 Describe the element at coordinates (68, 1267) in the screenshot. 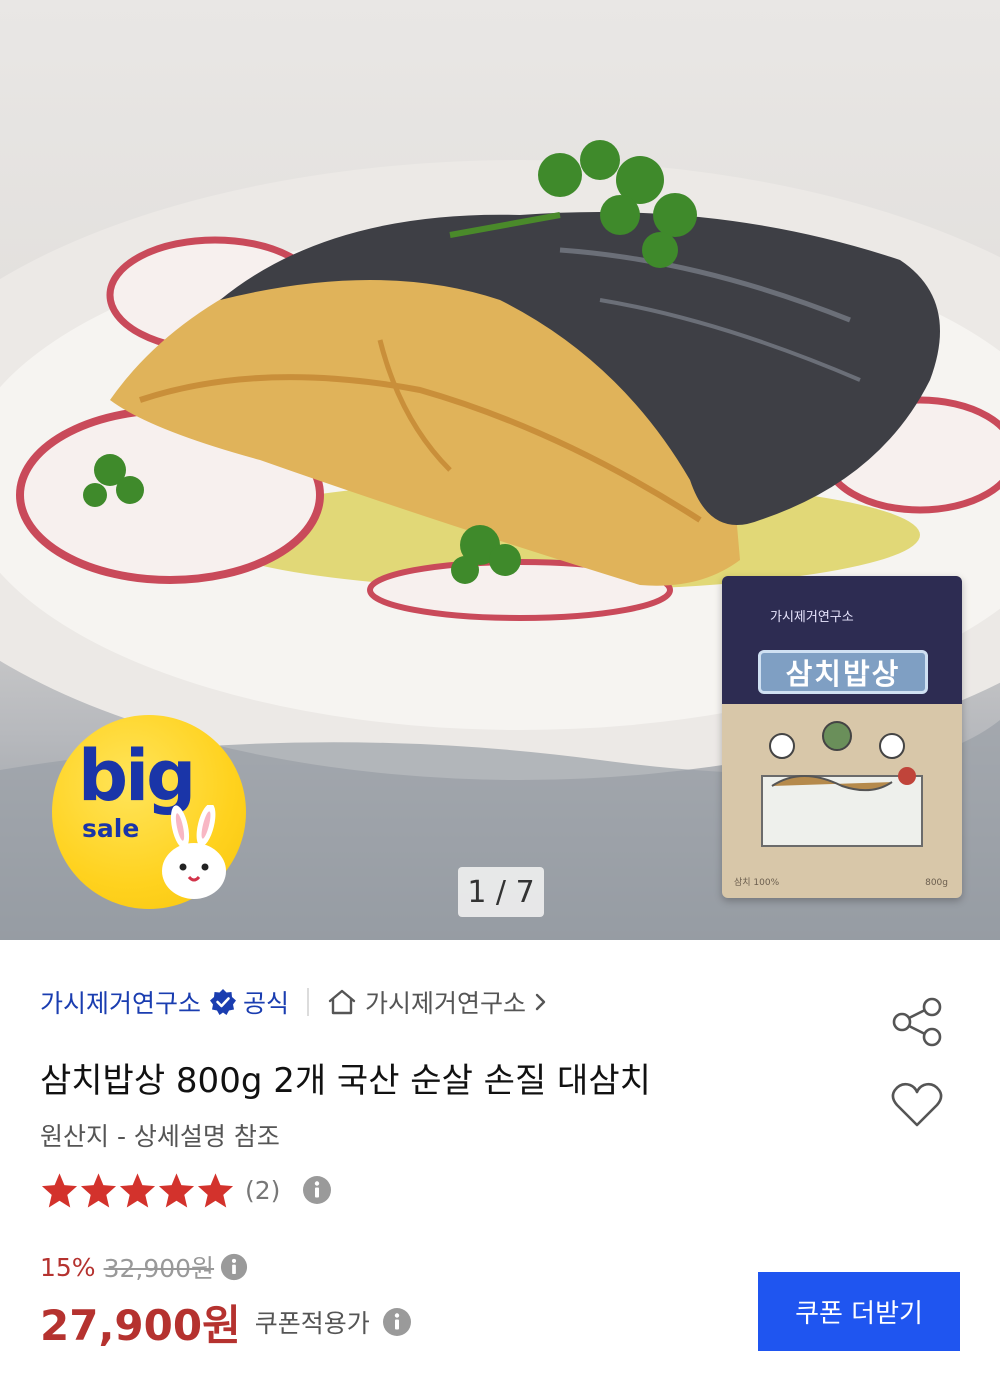

I see `discount-rate: 15%` at that location.